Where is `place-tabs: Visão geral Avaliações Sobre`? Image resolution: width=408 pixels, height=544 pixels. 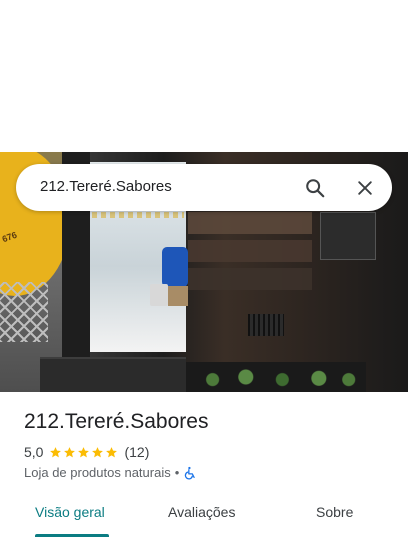 place-tabs: Visão geral Avaliações Sobre is located at coordinates (204, 516).